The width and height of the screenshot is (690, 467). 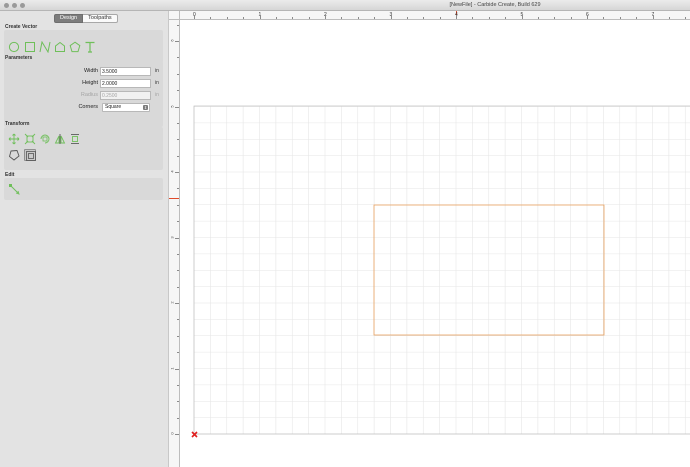 I want to click on ruler-top: 01234567, so click(x=429, y=15).